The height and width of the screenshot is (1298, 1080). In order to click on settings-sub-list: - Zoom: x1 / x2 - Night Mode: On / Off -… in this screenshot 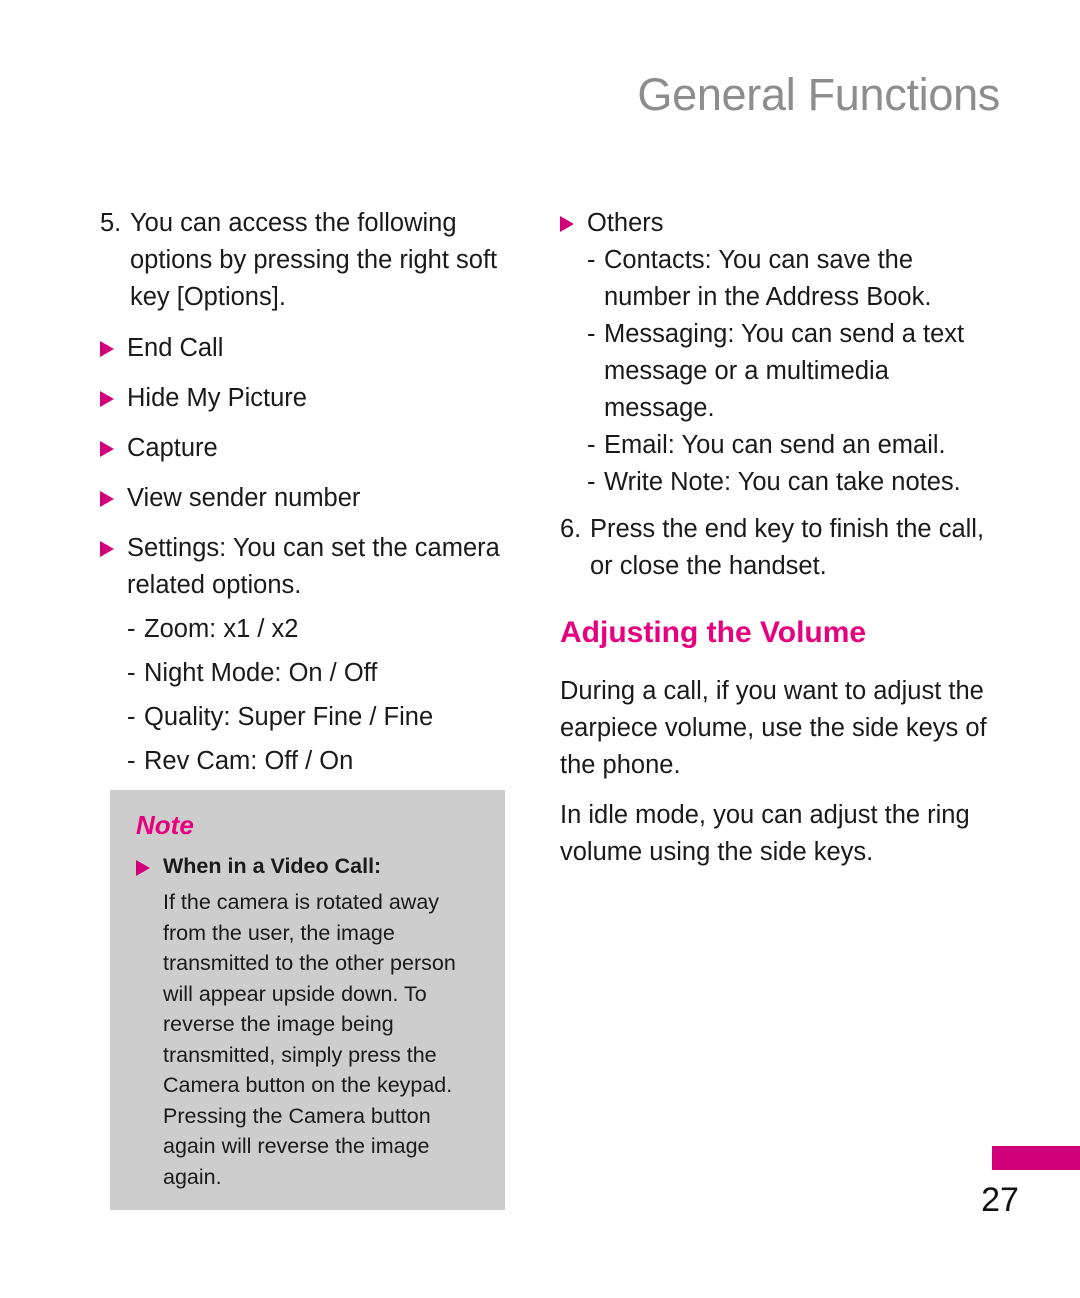, I will do `click(310, 695)`.